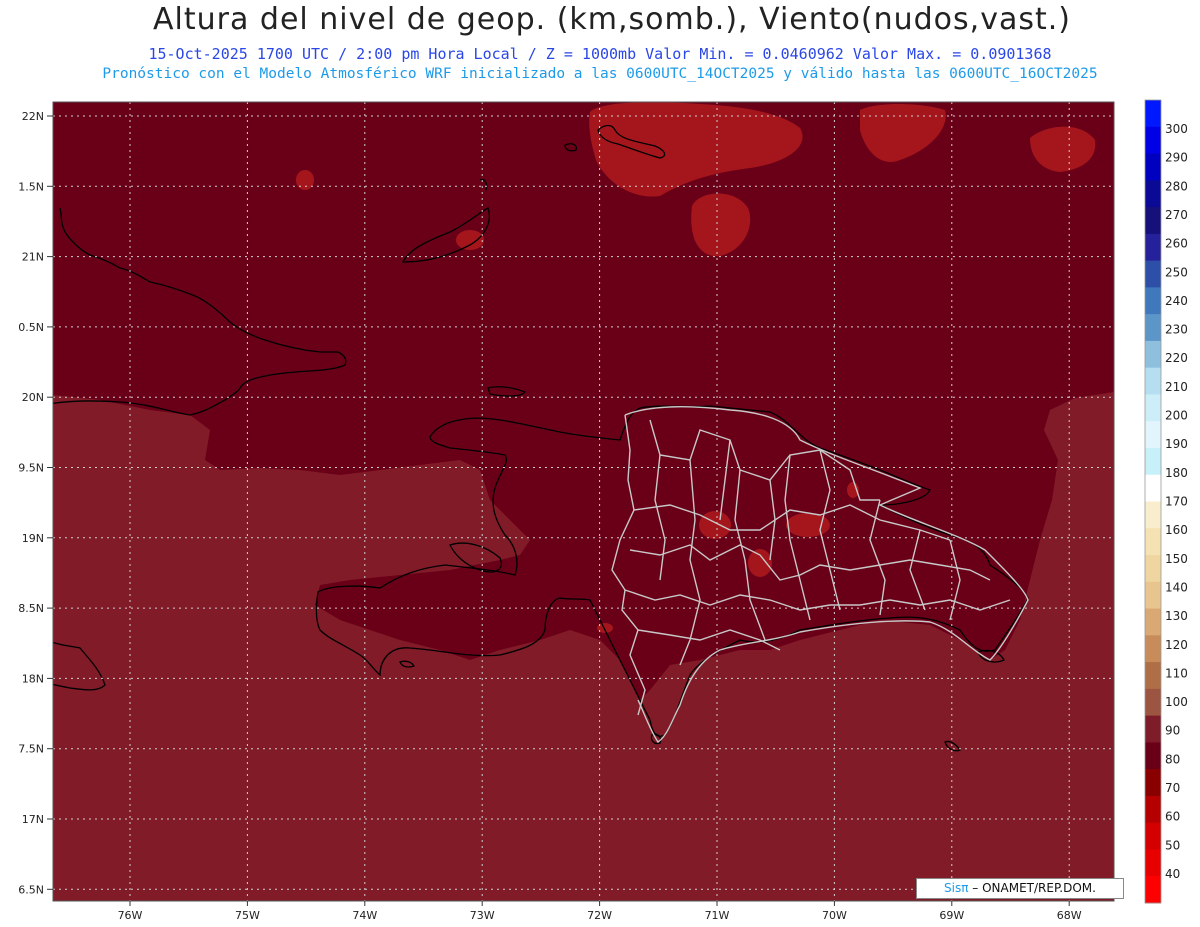  Describe the element at coordinates (33, 116) in the screenshot. I see `lat-label: 22N` at that location.